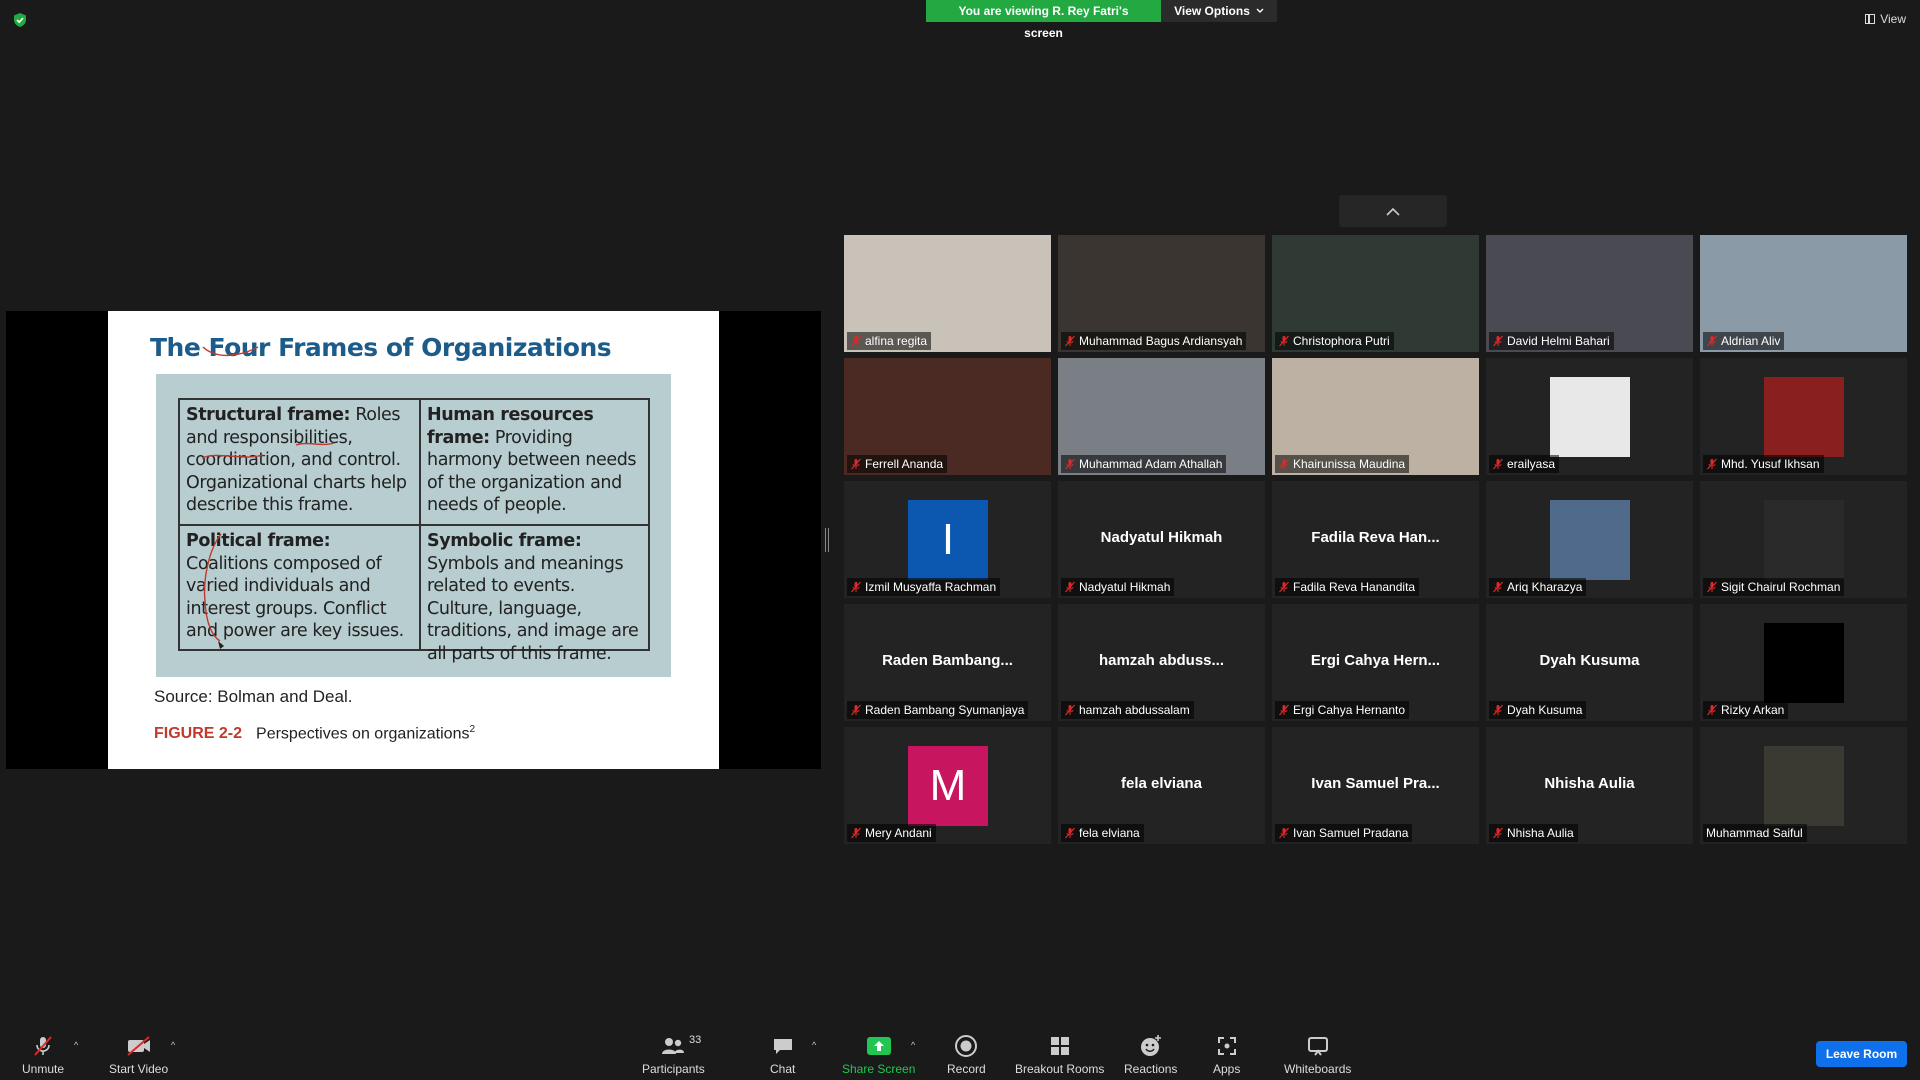 This screenshot has width=1920, height=1080. What do you see at coordinates (1753, 710) in the screenshot?
I see `participant-name: Rizky Arkan` at bounding box center [1753, 710].